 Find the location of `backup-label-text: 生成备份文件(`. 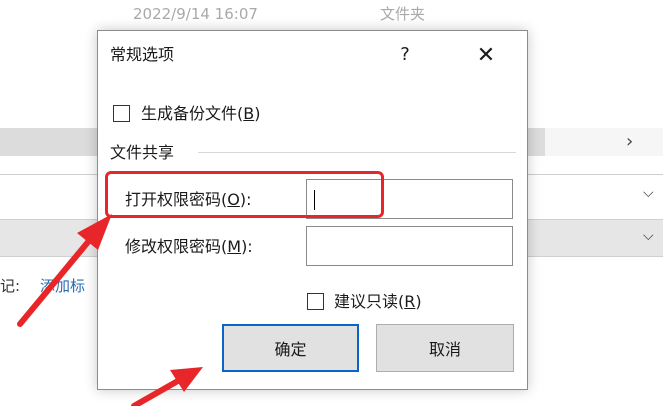

backup-label-text: 生成备份文件( is located at coordinates (192, 113).